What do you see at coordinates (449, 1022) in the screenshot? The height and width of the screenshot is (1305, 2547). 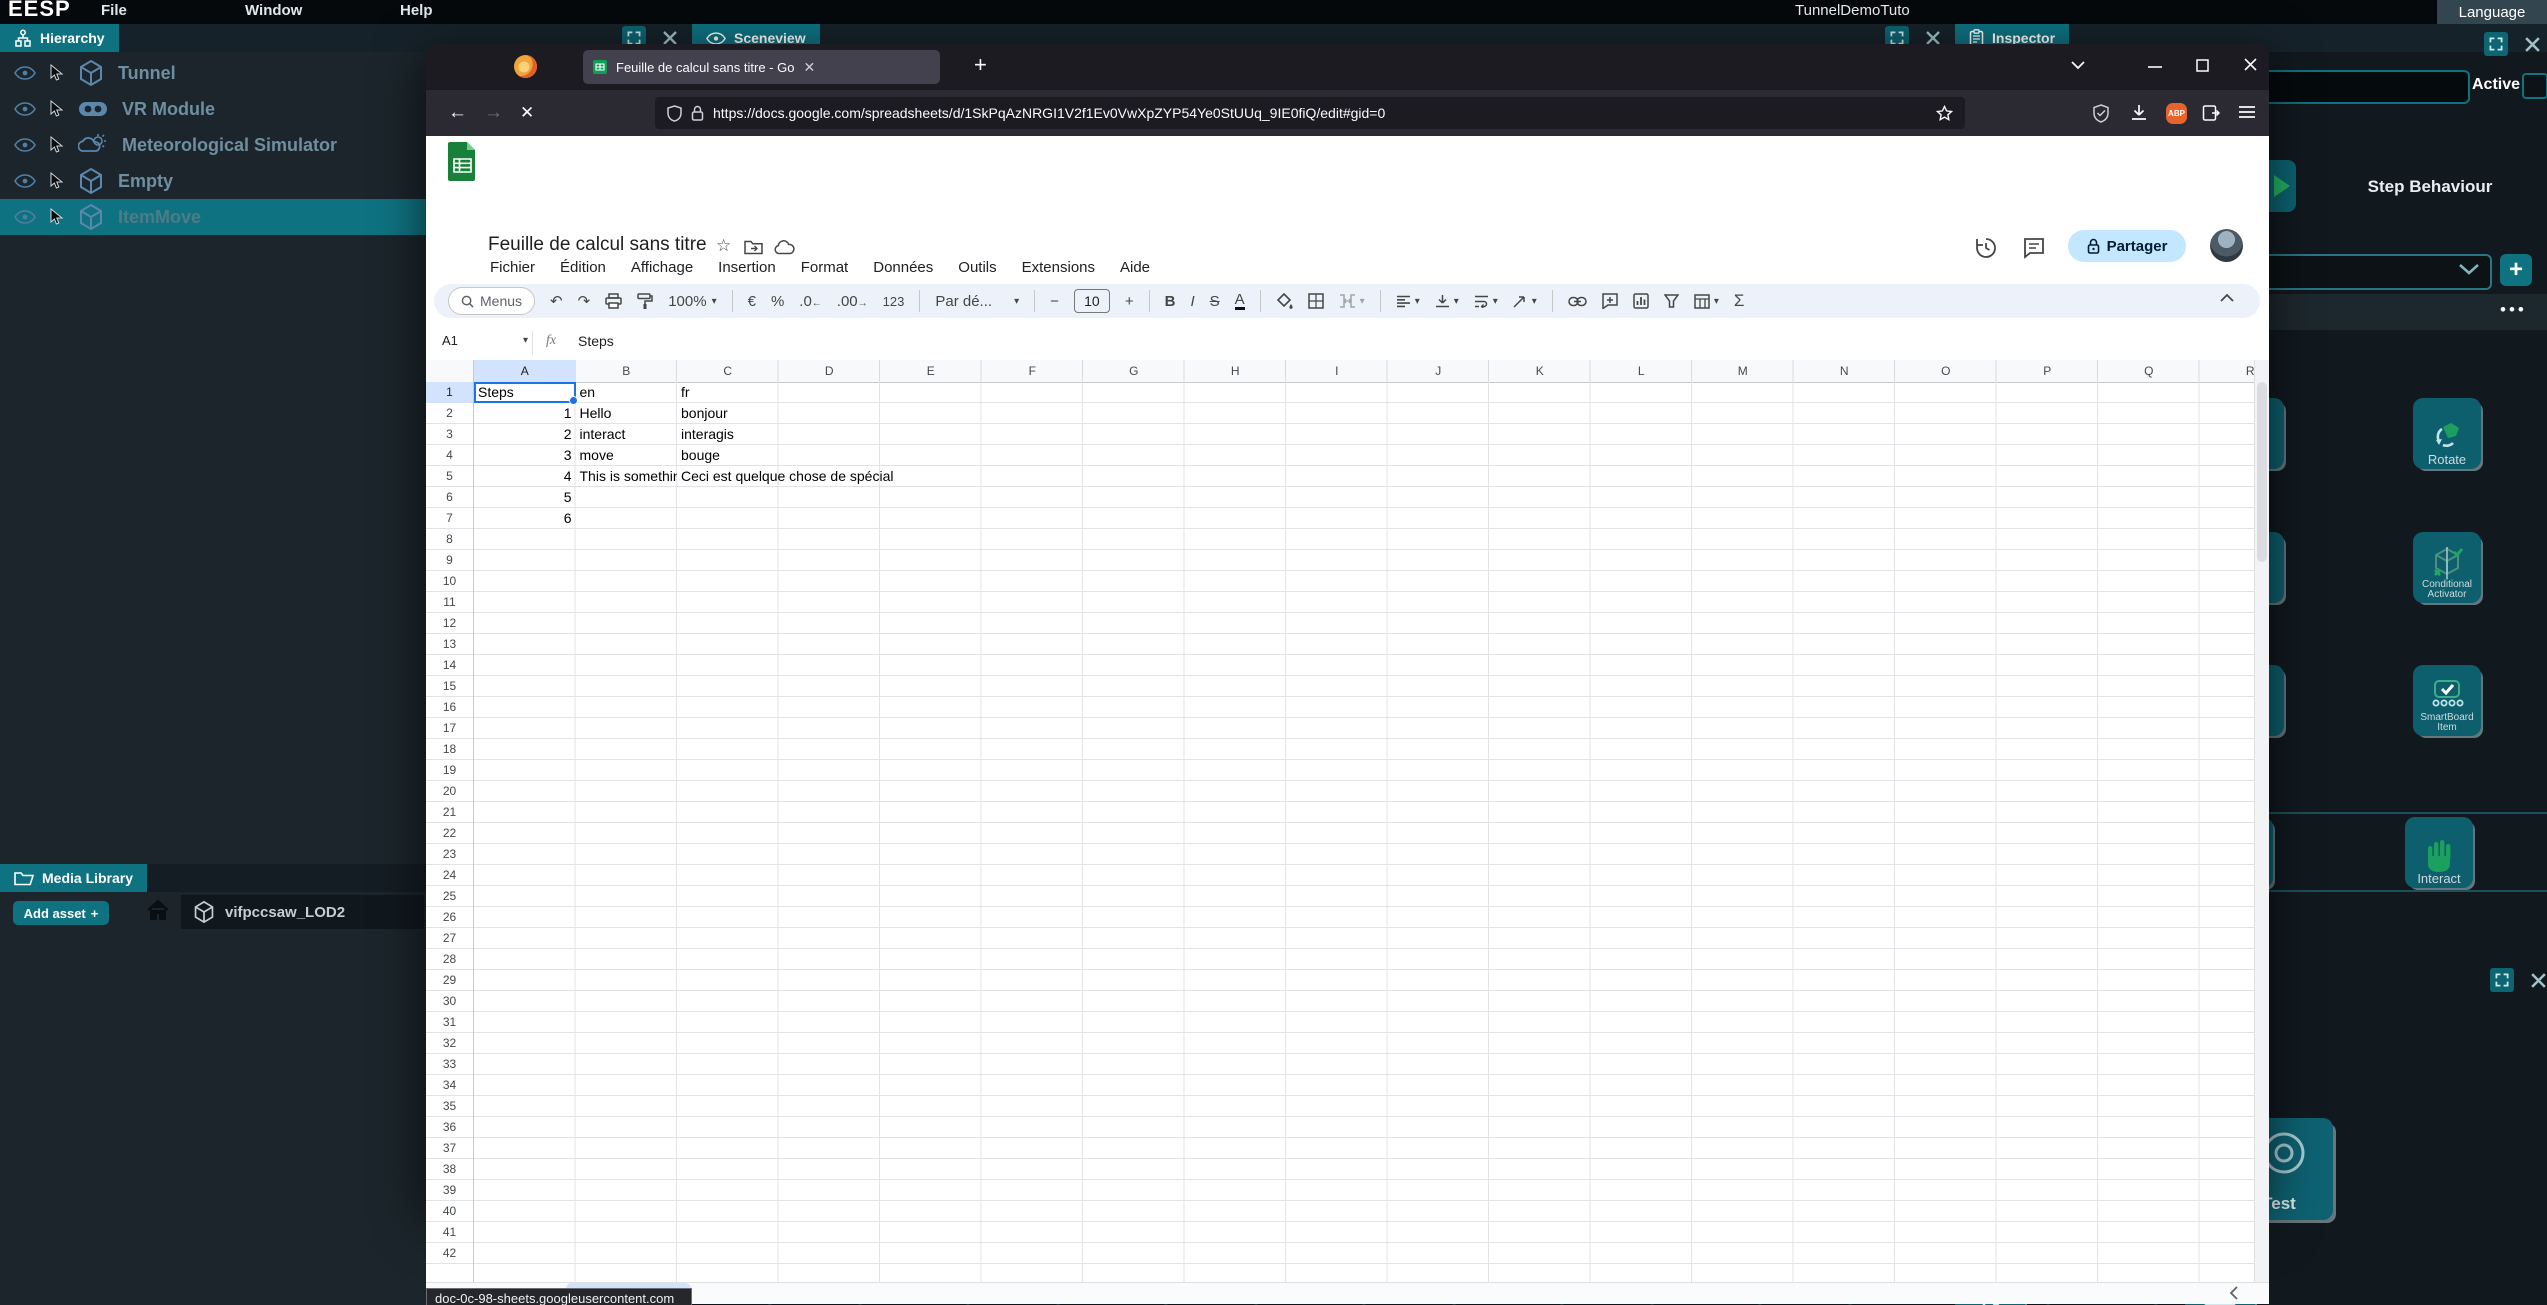 I see `row-header-31: 31` at bounding box center [449, 1022].